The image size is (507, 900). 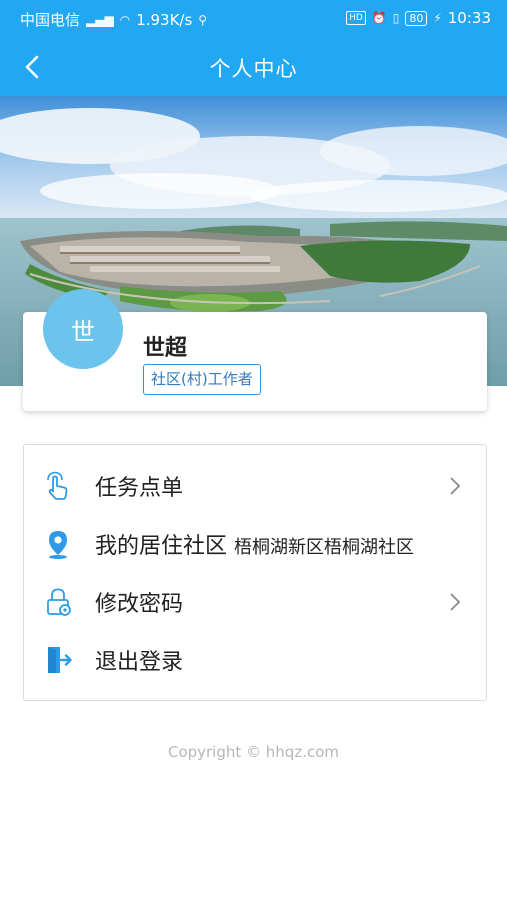 What do you see at coordinates (60, 660) in the screenshot?
I see `logout-door-icon` at bounding box center [60, 660].